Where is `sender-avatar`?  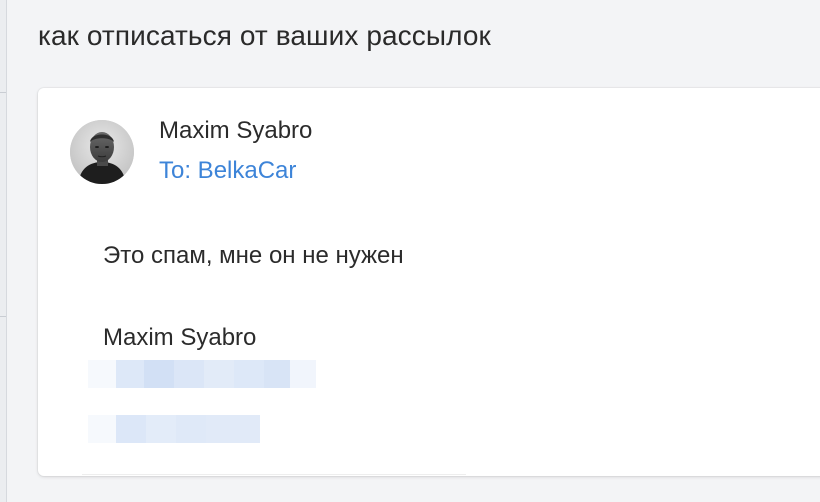 sender-avatar is located at coordinates (102, 152).